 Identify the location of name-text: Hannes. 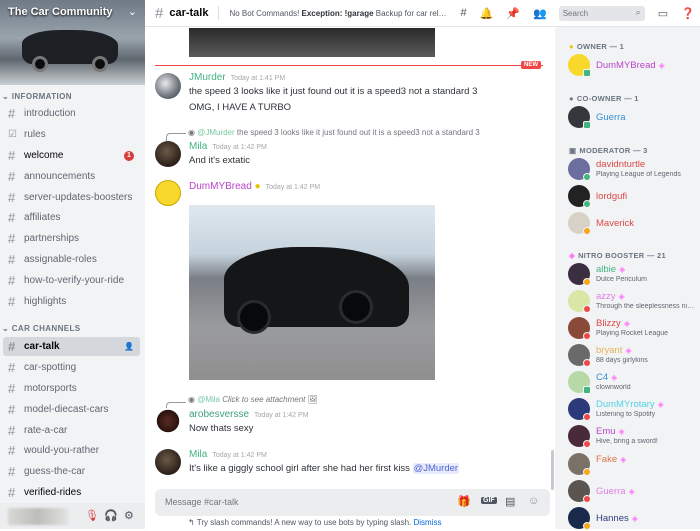
(612, 518).